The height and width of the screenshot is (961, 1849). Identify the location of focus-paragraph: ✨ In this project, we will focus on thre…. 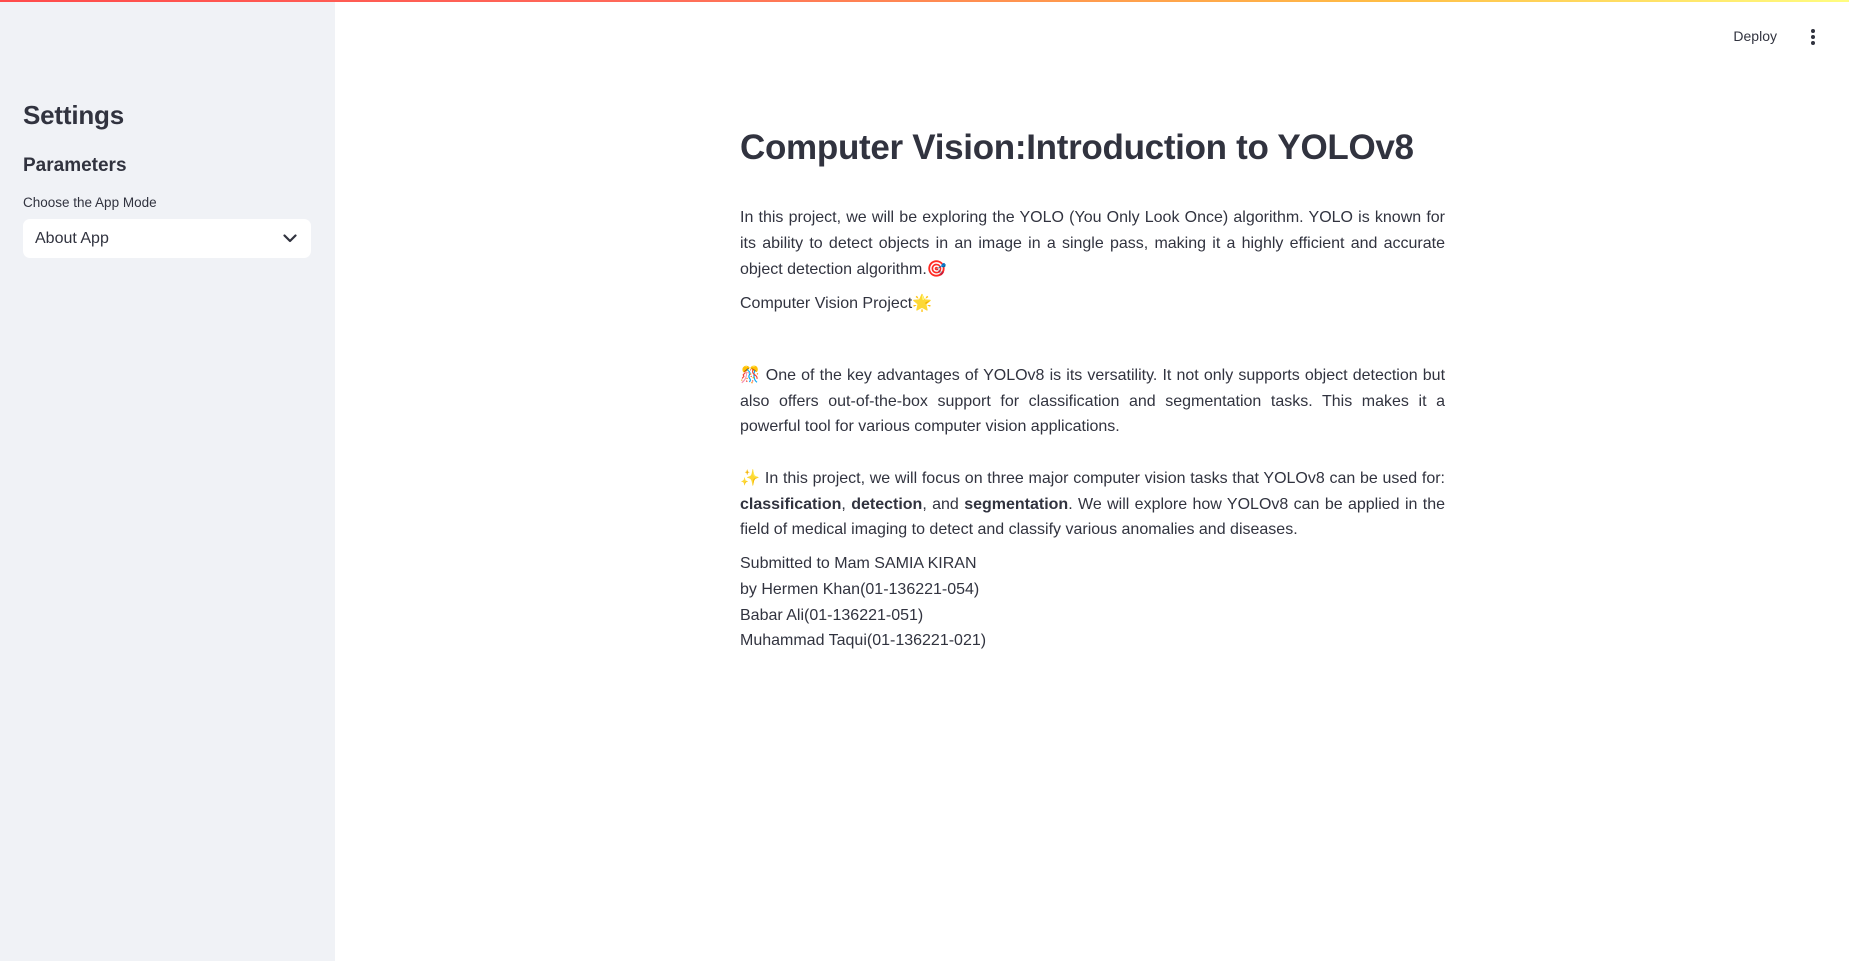
(1092, 504).